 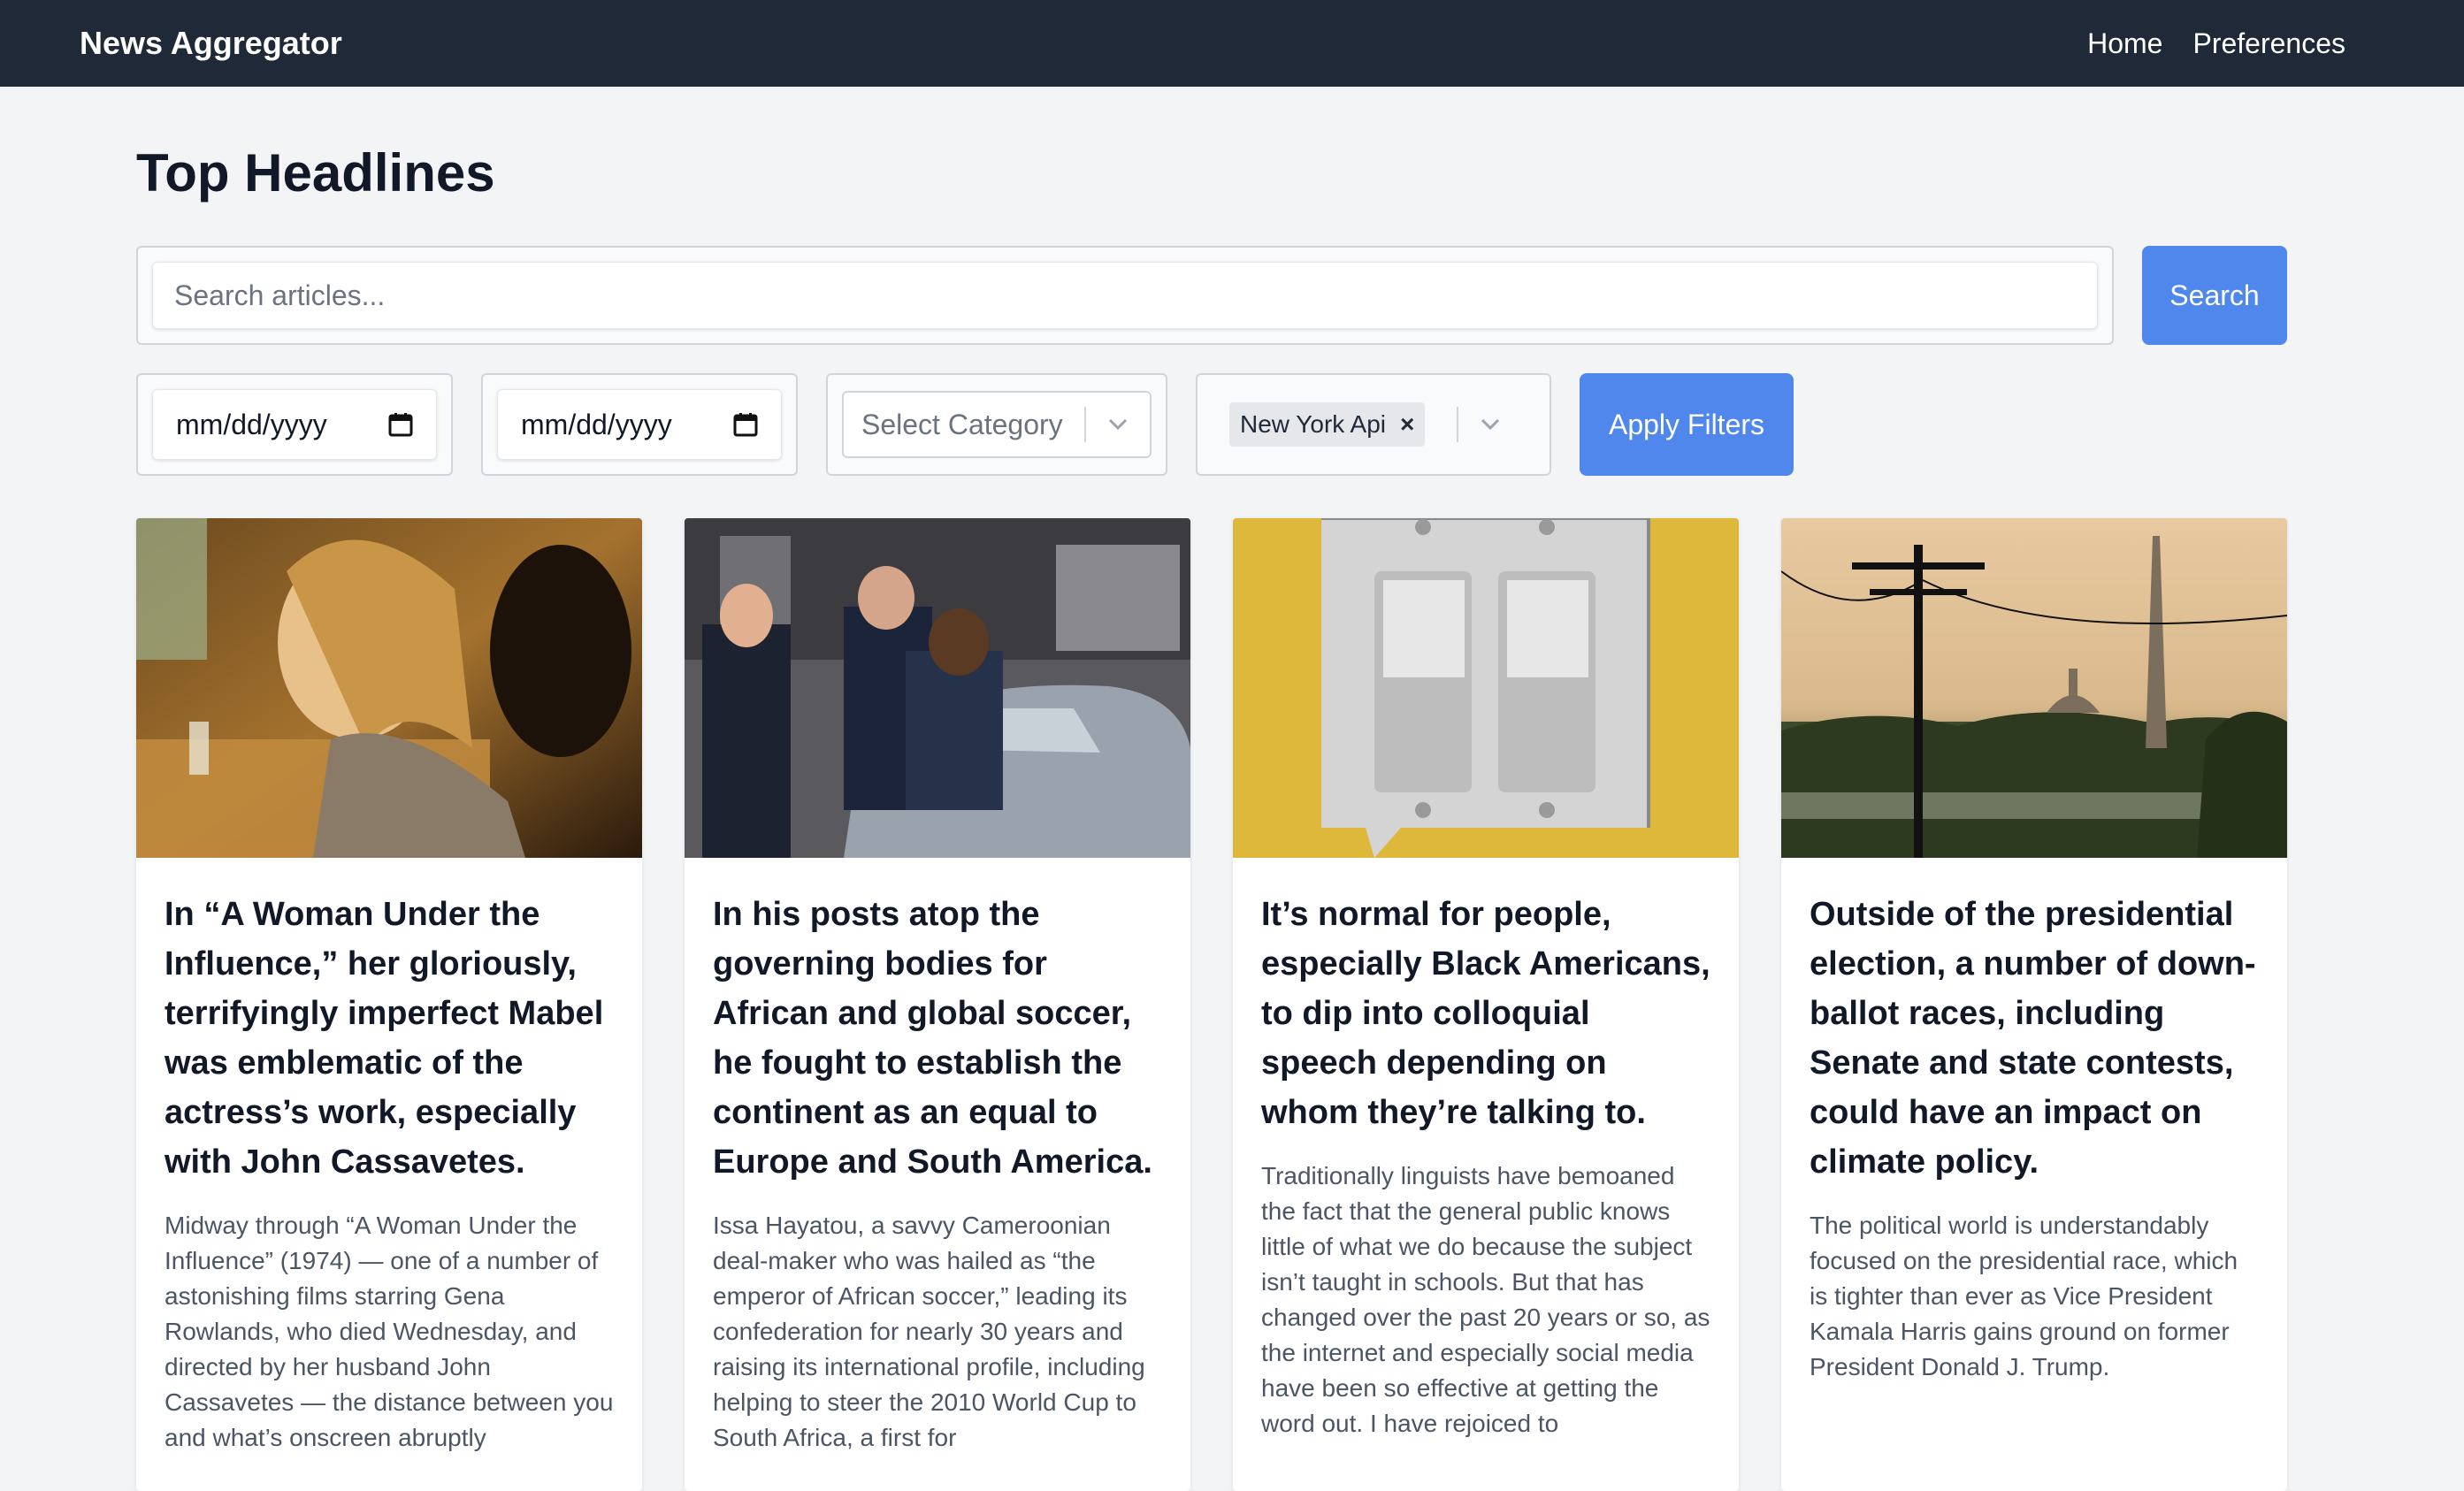 I want to click on category-select: Select Category, so click(x=997, y=425).